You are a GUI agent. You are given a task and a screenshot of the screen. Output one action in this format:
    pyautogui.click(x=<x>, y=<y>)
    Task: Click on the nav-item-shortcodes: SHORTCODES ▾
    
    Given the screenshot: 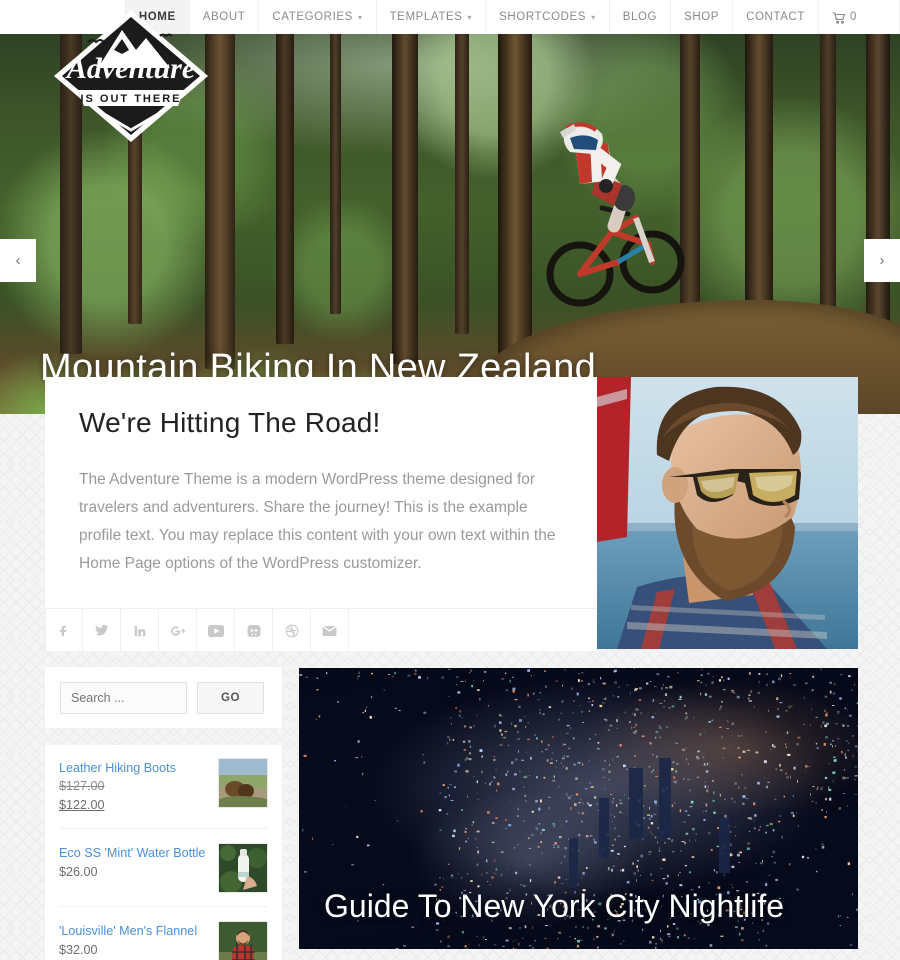 What is the action you would take?
    pyautogui.click(x=547, y=17)
    